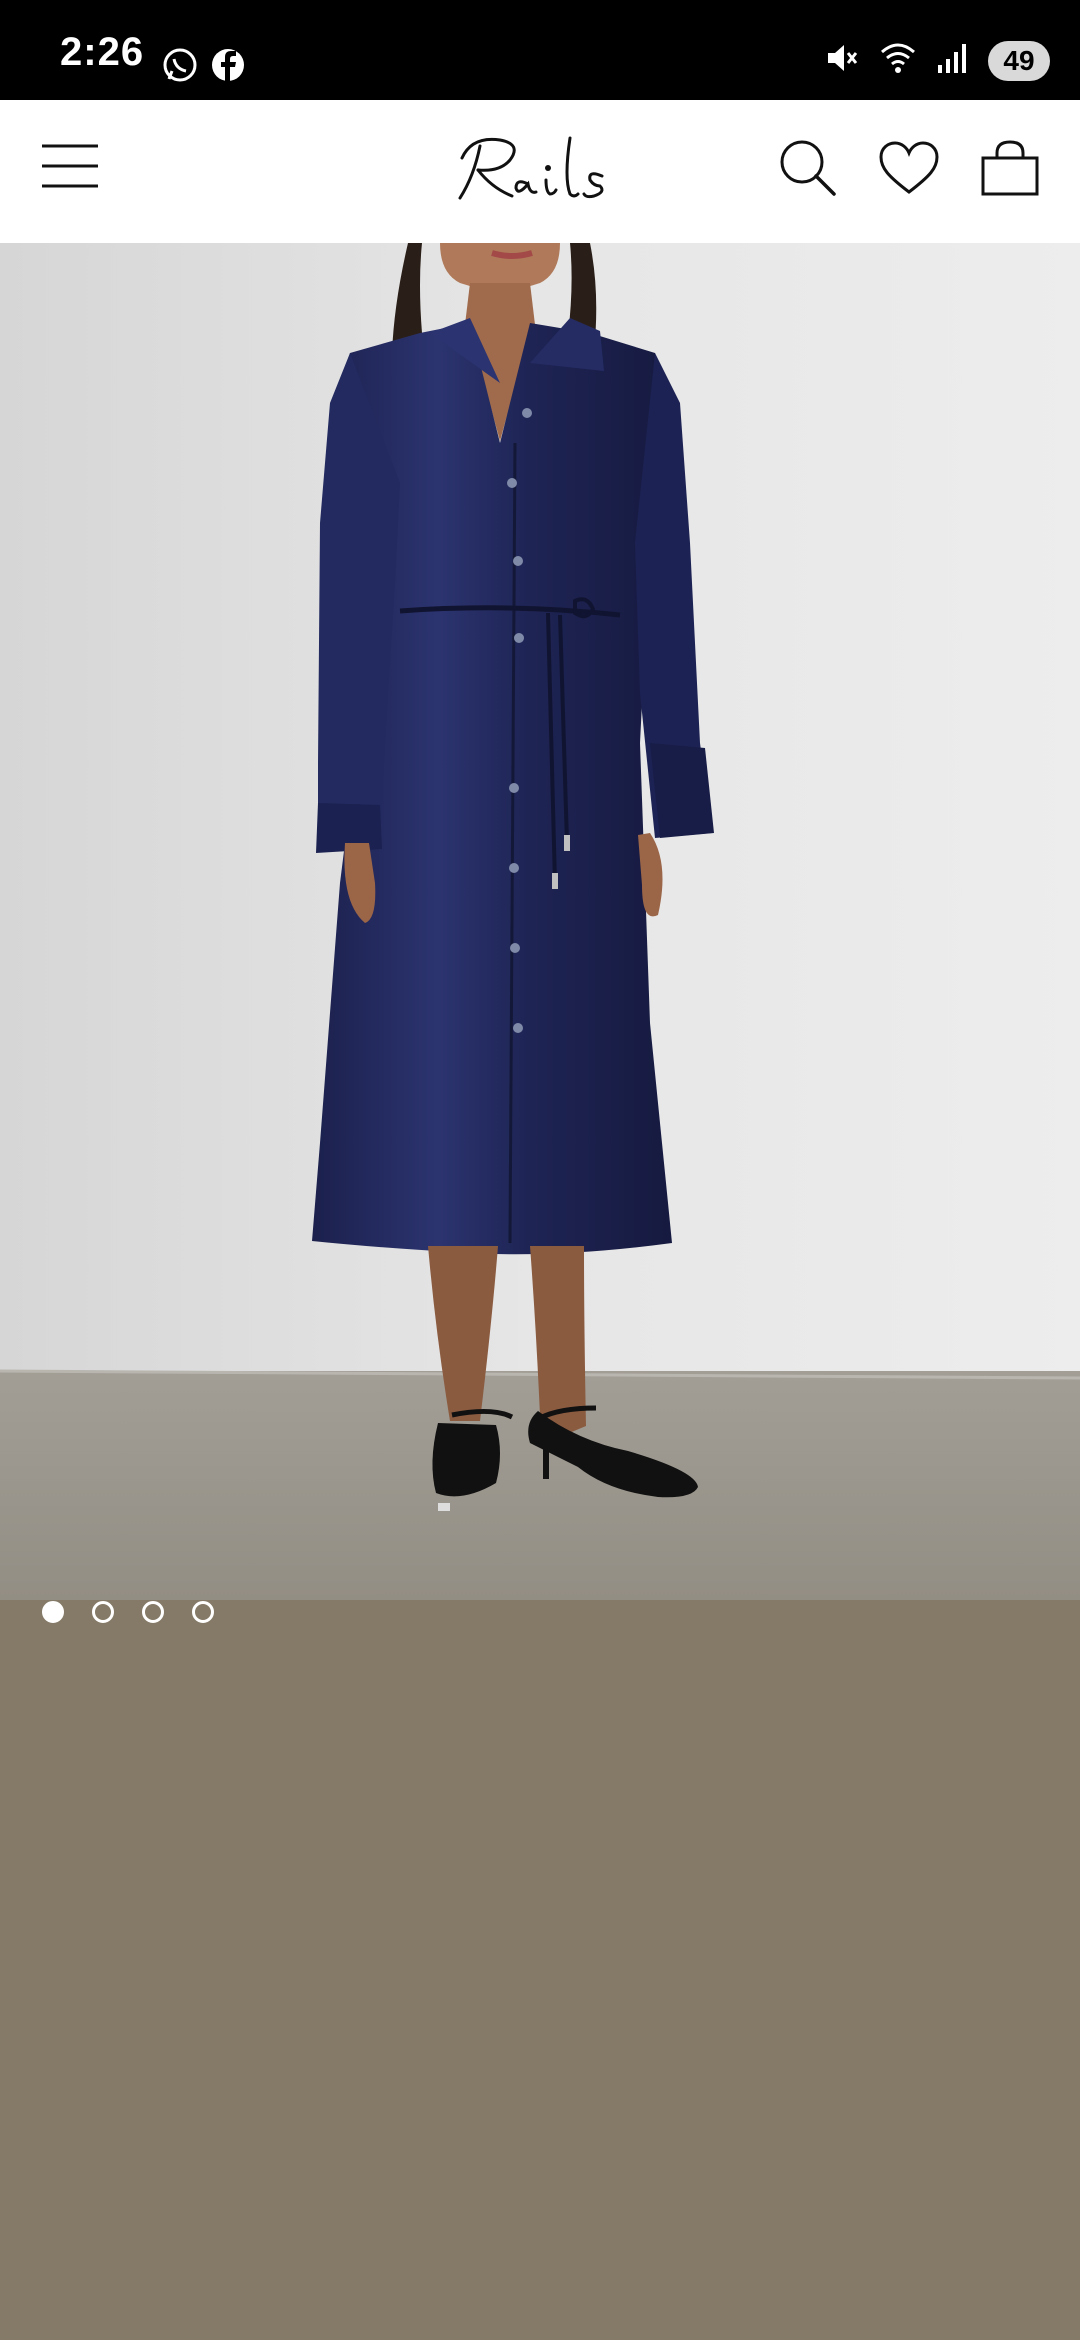  I want to click on menu-icon, so click(70, 166).